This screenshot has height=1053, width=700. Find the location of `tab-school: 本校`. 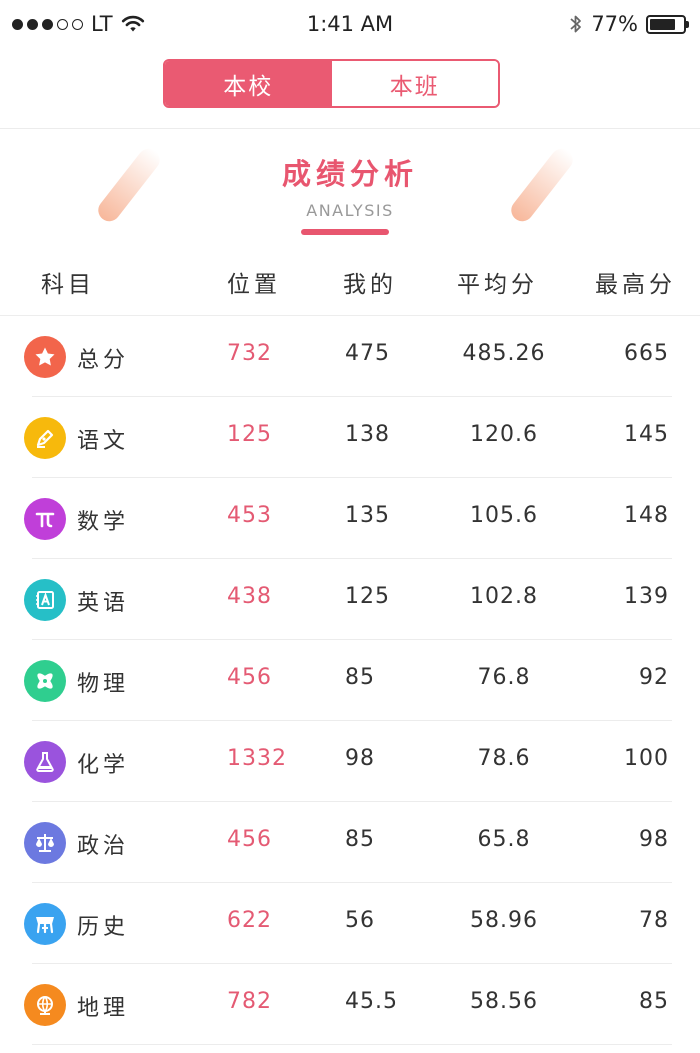

tab-school: 本校 is located at coordinates (248, 83).